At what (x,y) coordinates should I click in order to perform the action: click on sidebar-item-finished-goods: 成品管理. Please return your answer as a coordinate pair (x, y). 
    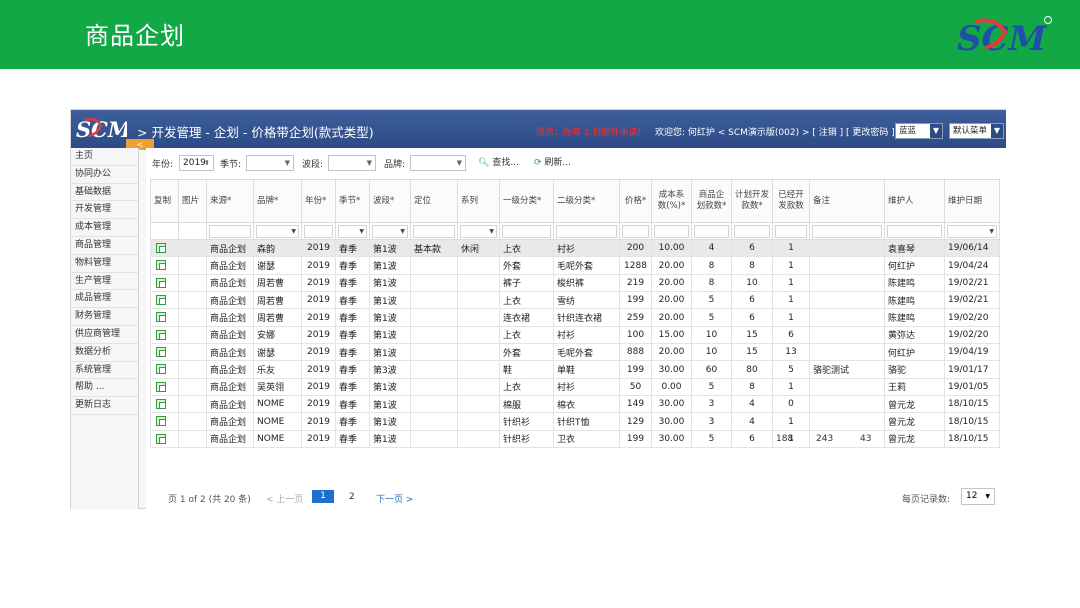
    Looking at the image, I should click on (104, 299).